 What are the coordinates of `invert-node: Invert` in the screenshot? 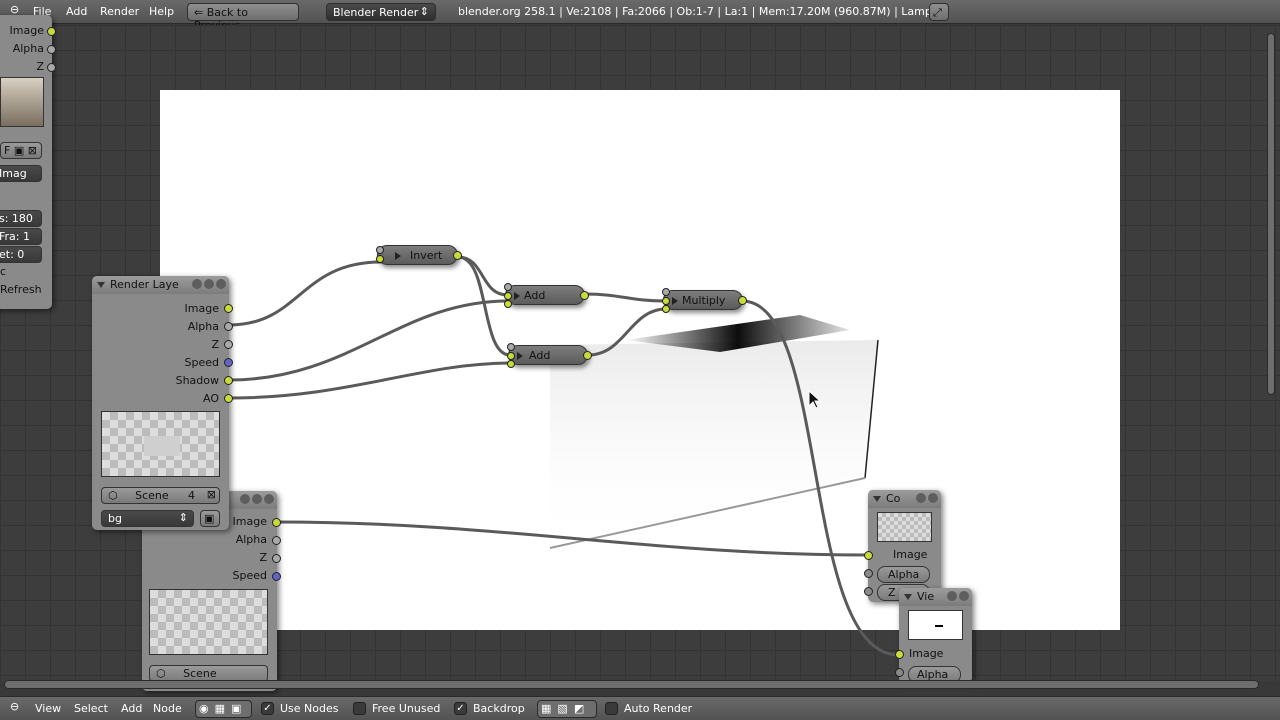 It's located at (419, 255).